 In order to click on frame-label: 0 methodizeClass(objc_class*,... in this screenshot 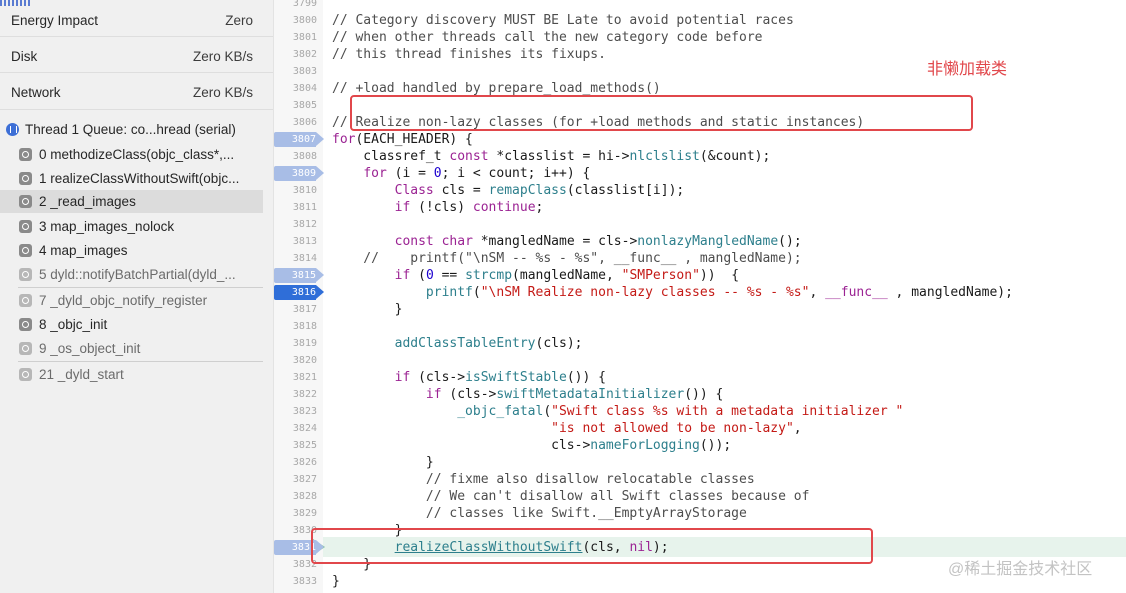, I will do `click(137, 154)`.